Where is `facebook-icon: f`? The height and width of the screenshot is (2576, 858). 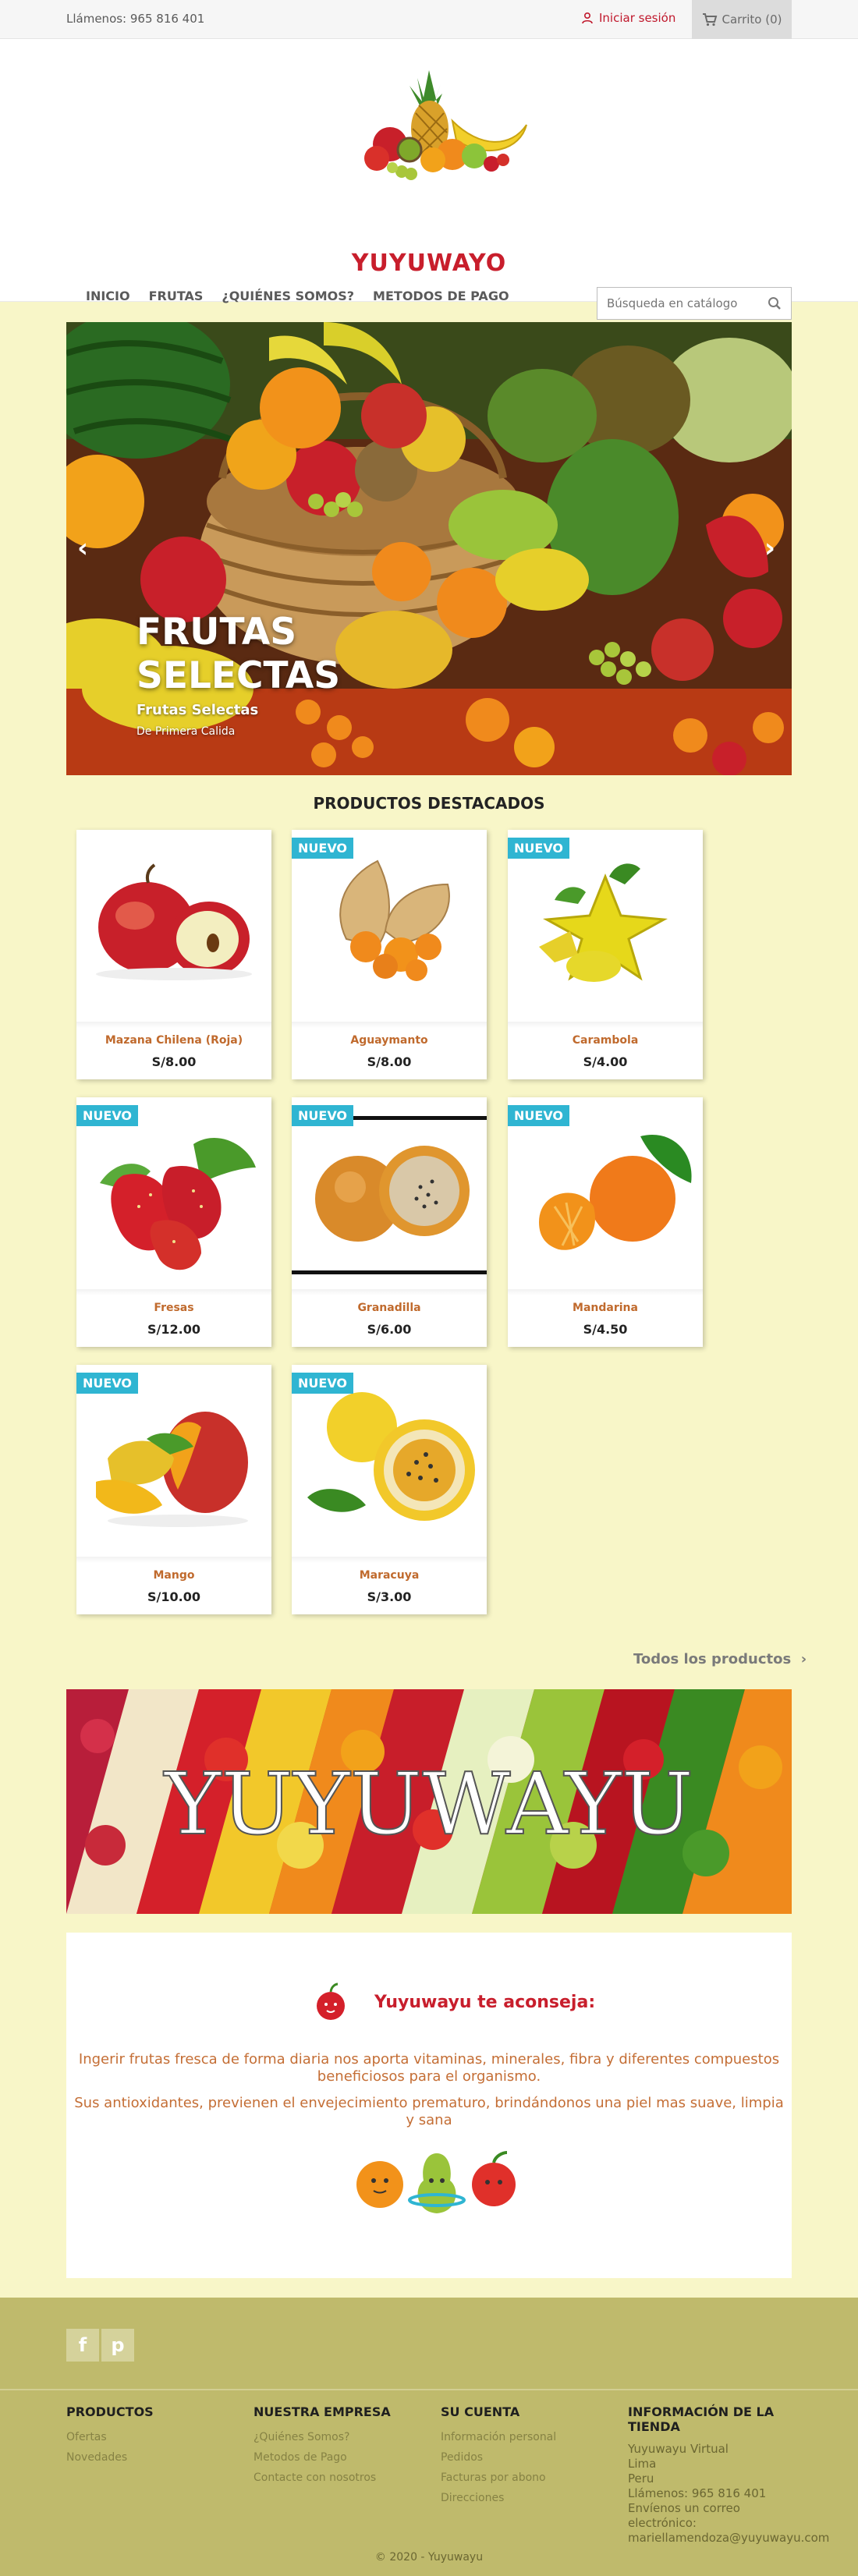
facebook-icon: f is located at coordinates (82, 2345).